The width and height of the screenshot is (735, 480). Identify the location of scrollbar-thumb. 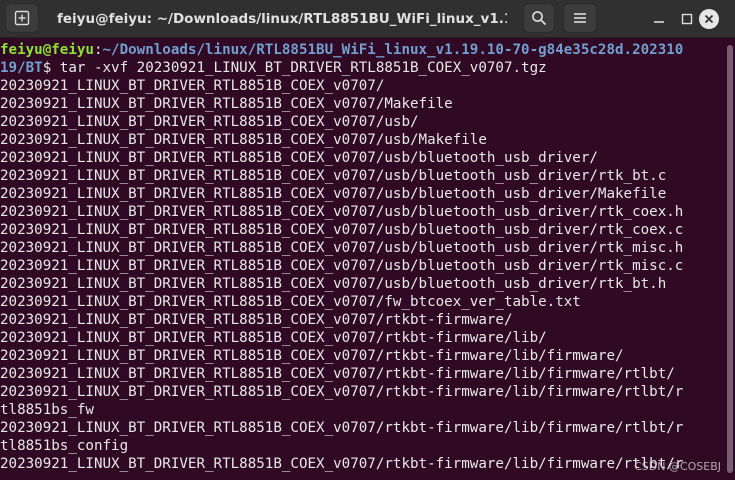
(730, 259).